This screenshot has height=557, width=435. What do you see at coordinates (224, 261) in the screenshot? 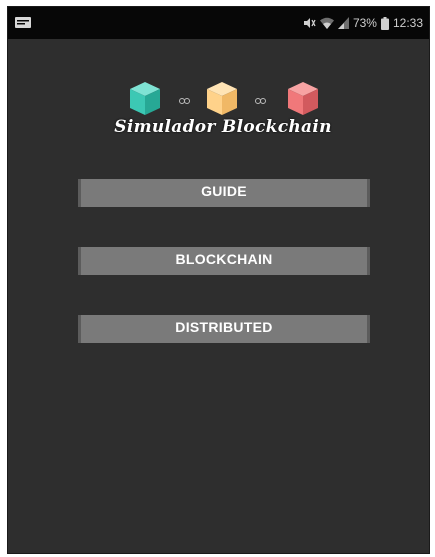
I see `blockchain-button: BLOCKCHAIN` at bounding box center [224, 261].